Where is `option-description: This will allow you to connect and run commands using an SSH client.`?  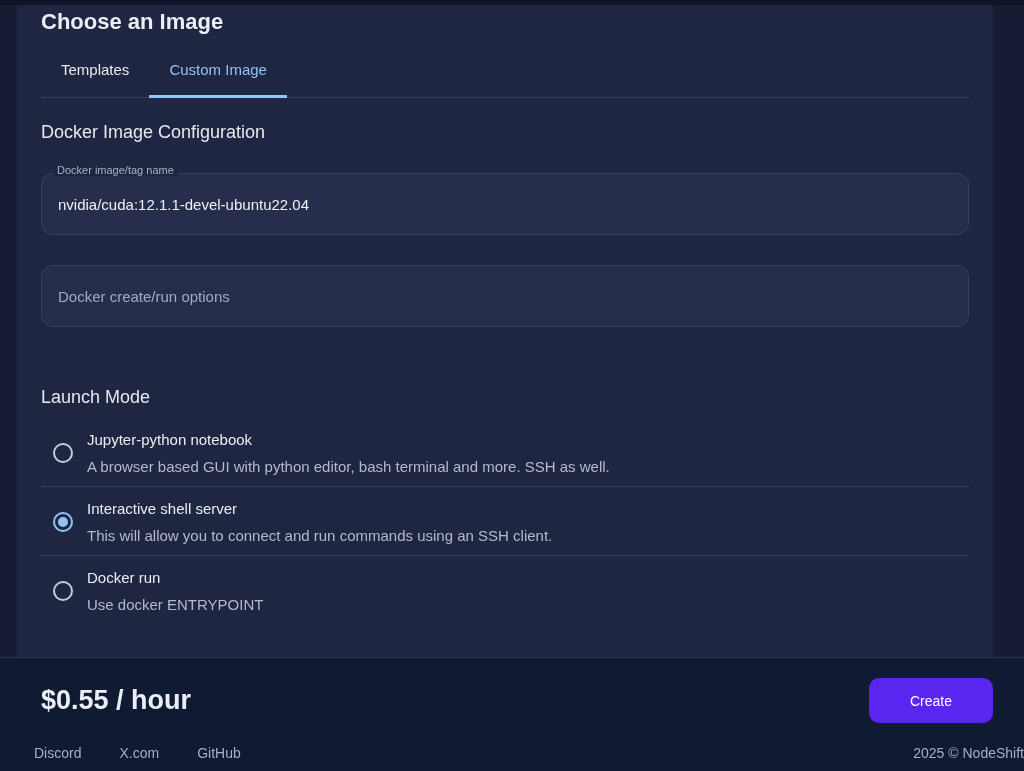
option-description: This will allow you to connect and run commands using an SSH client. is located at coordinates (320, 535).